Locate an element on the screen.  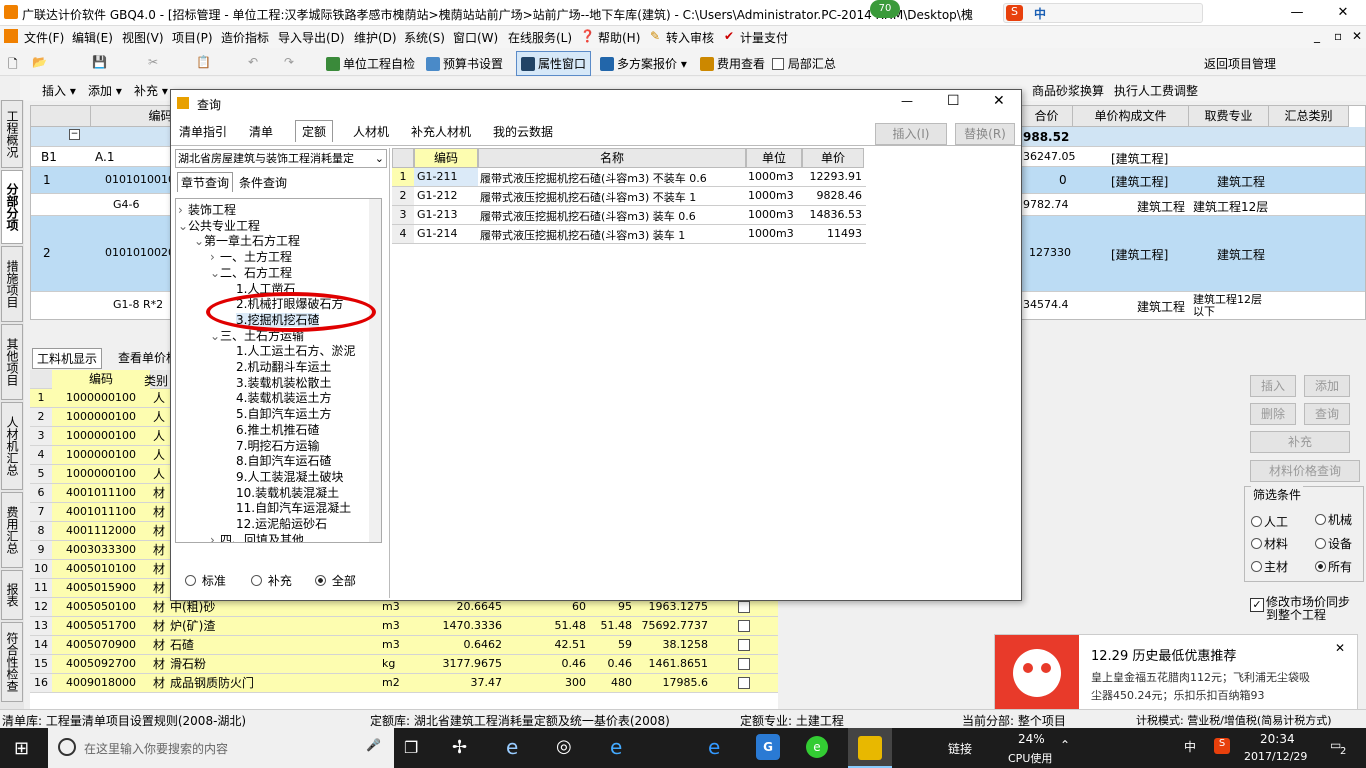
windows-start-icon: ⊞ is located at coordinates (21, 748).